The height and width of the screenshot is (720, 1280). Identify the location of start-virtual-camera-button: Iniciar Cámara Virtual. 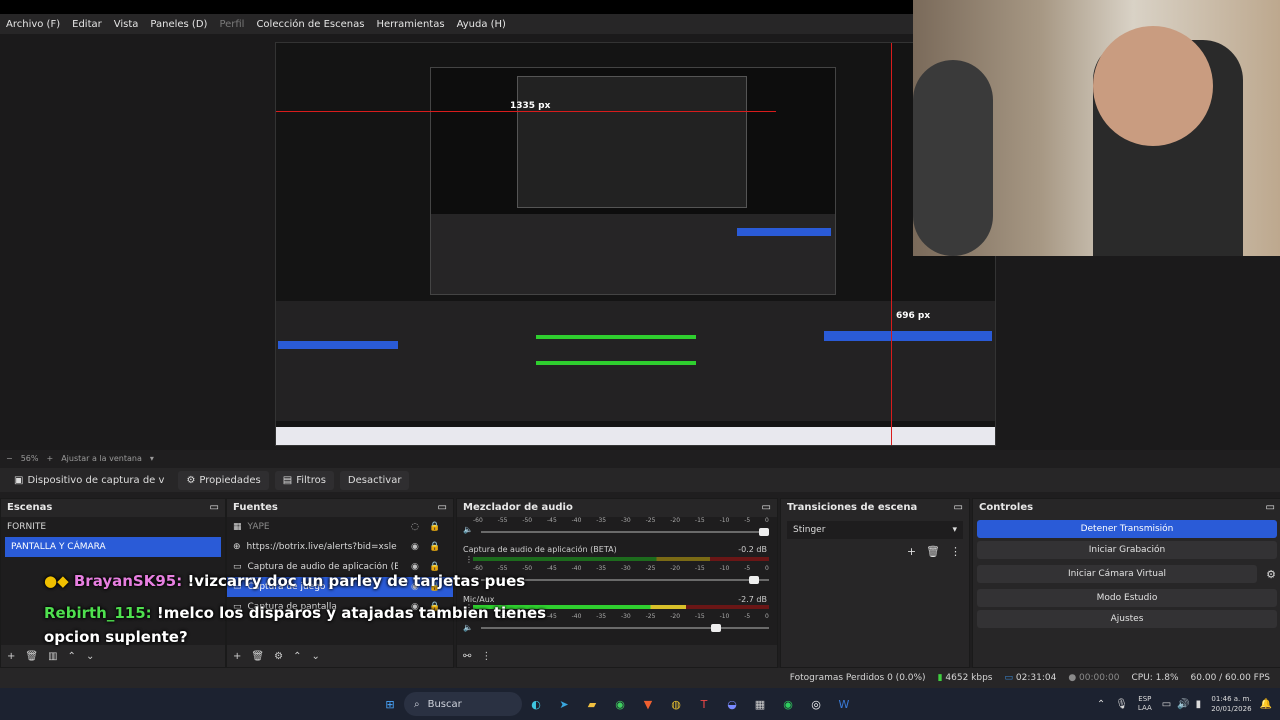
(1117, 574).